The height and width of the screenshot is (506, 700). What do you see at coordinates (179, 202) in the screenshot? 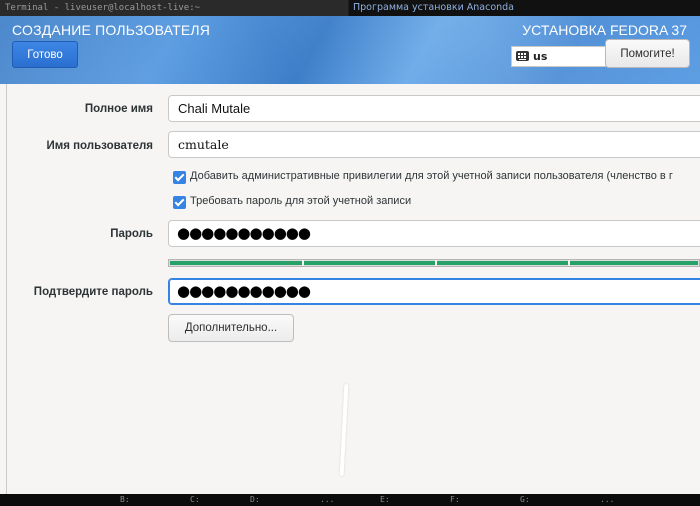
I see `require-password-checkbox` at bounding box center [179, 202].